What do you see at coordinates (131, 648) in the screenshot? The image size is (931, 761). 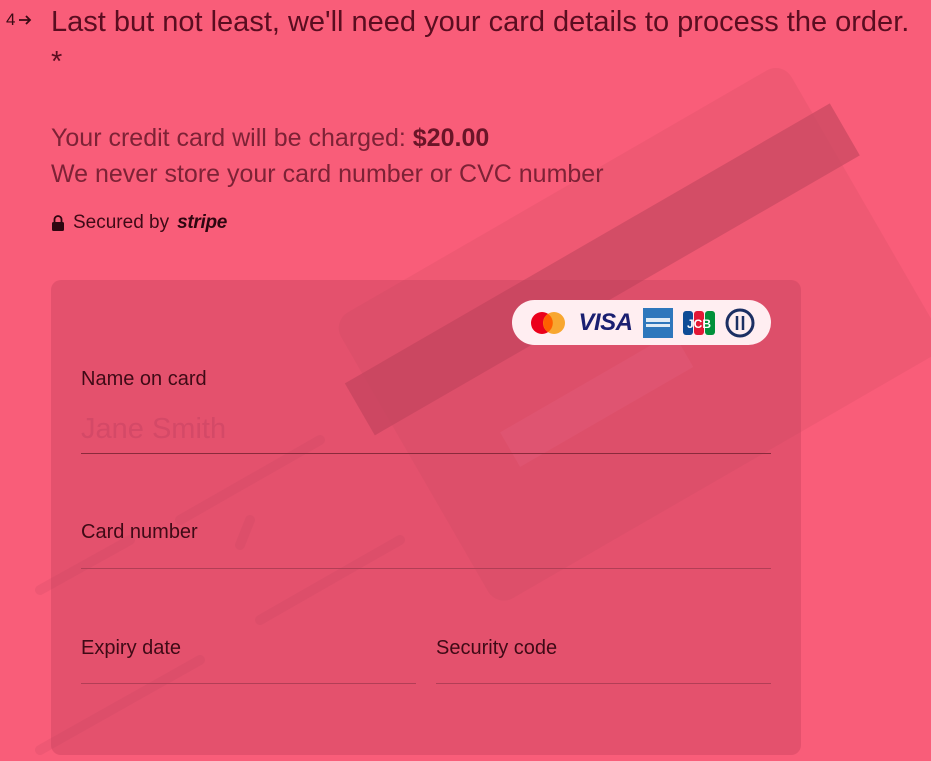 I see `expiry-date-label: Expiry date` at bounding box center [131, 648].